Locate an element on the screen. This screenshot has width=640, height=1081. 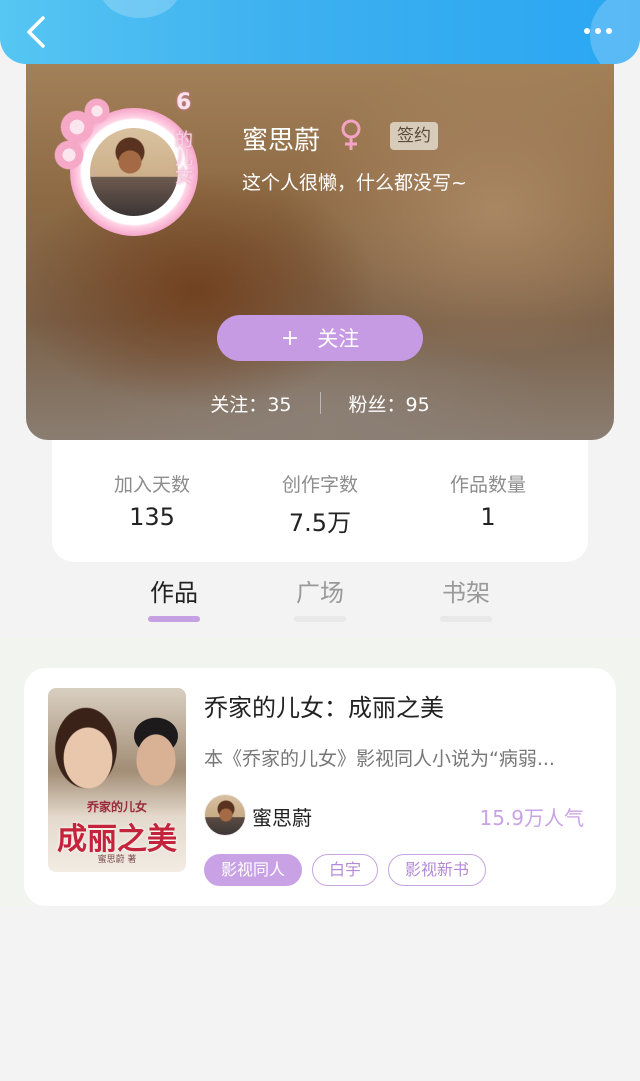
fans-stat: 粉丝：95 is located at coordinates (389, 403).